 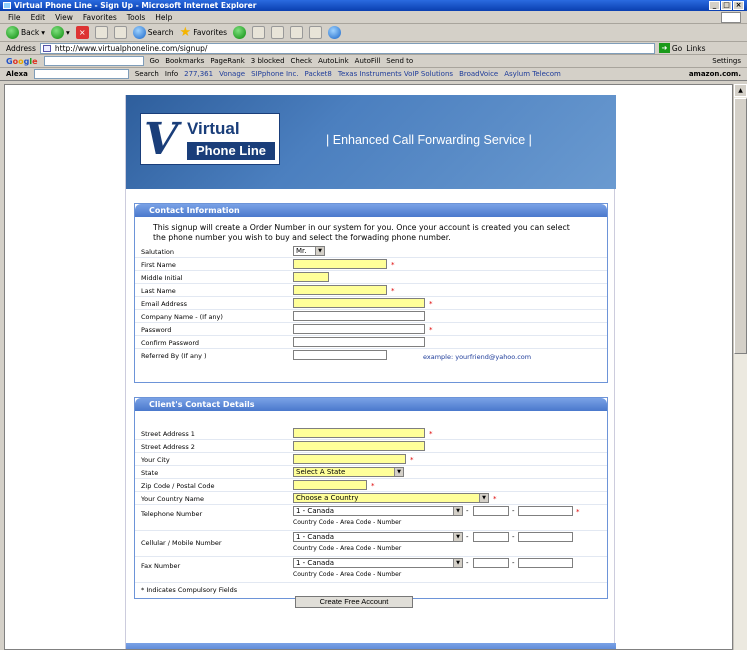 I want to click on country-select: Choose a Country ▼, so click(x=391, y=498).